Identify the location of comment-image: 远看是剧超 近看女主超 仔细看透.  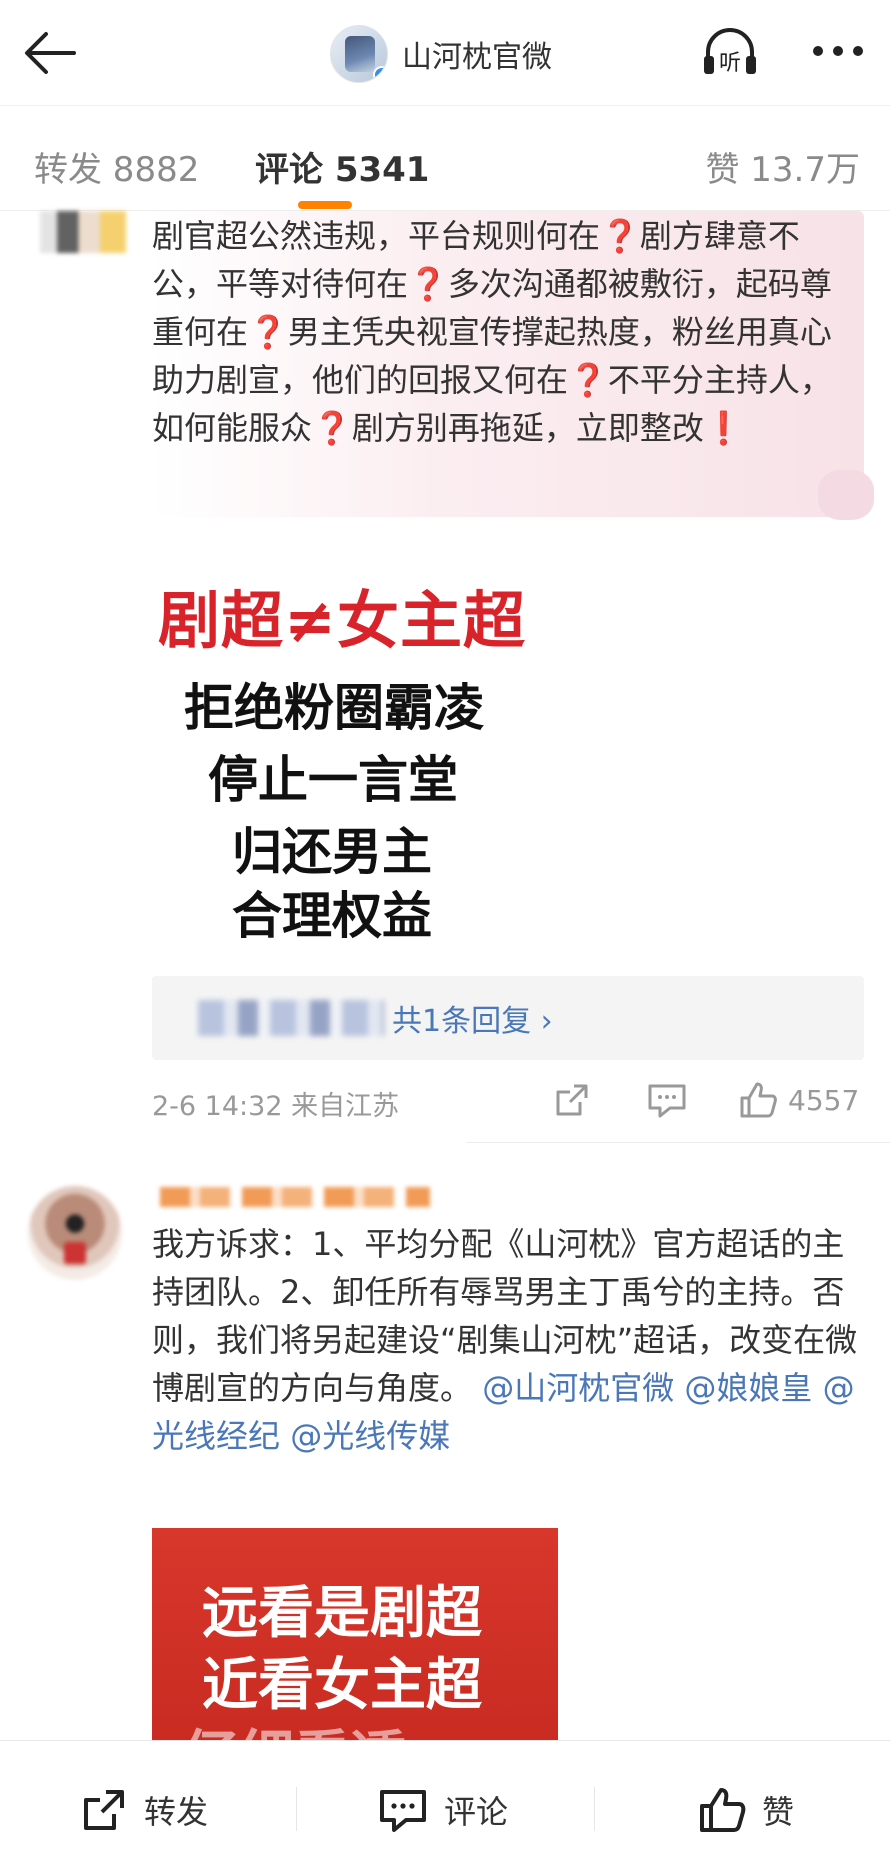
(355, 1634).